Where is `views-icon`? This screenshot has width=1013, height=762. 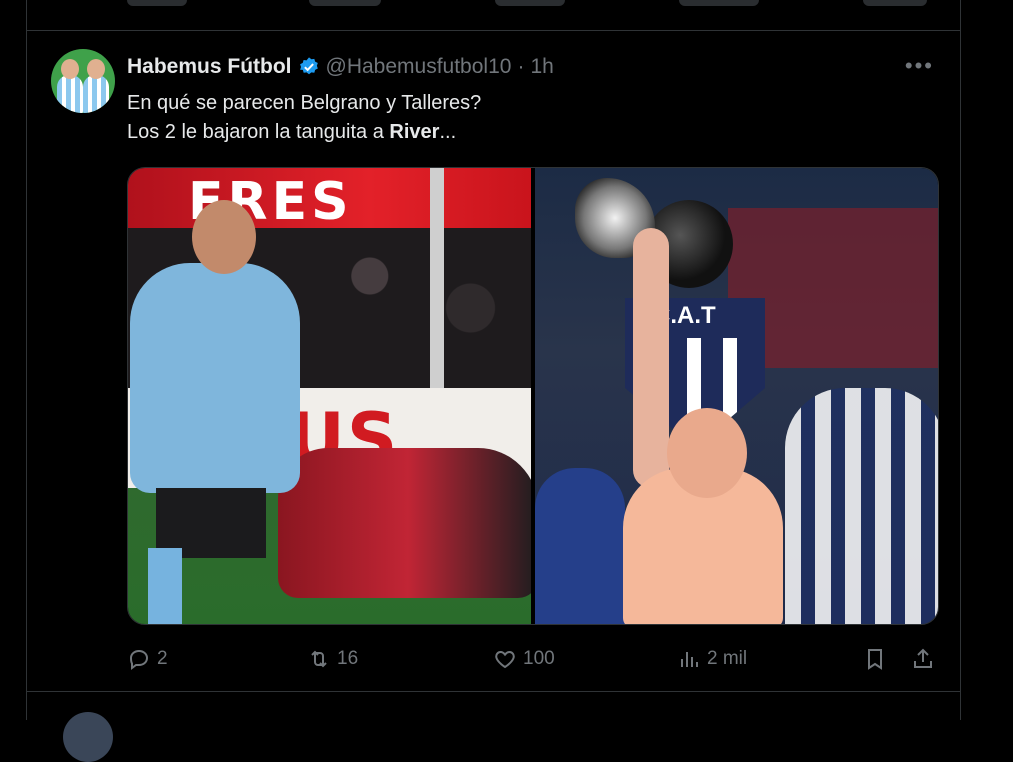
views-icon is located at coordinates (689, 659).